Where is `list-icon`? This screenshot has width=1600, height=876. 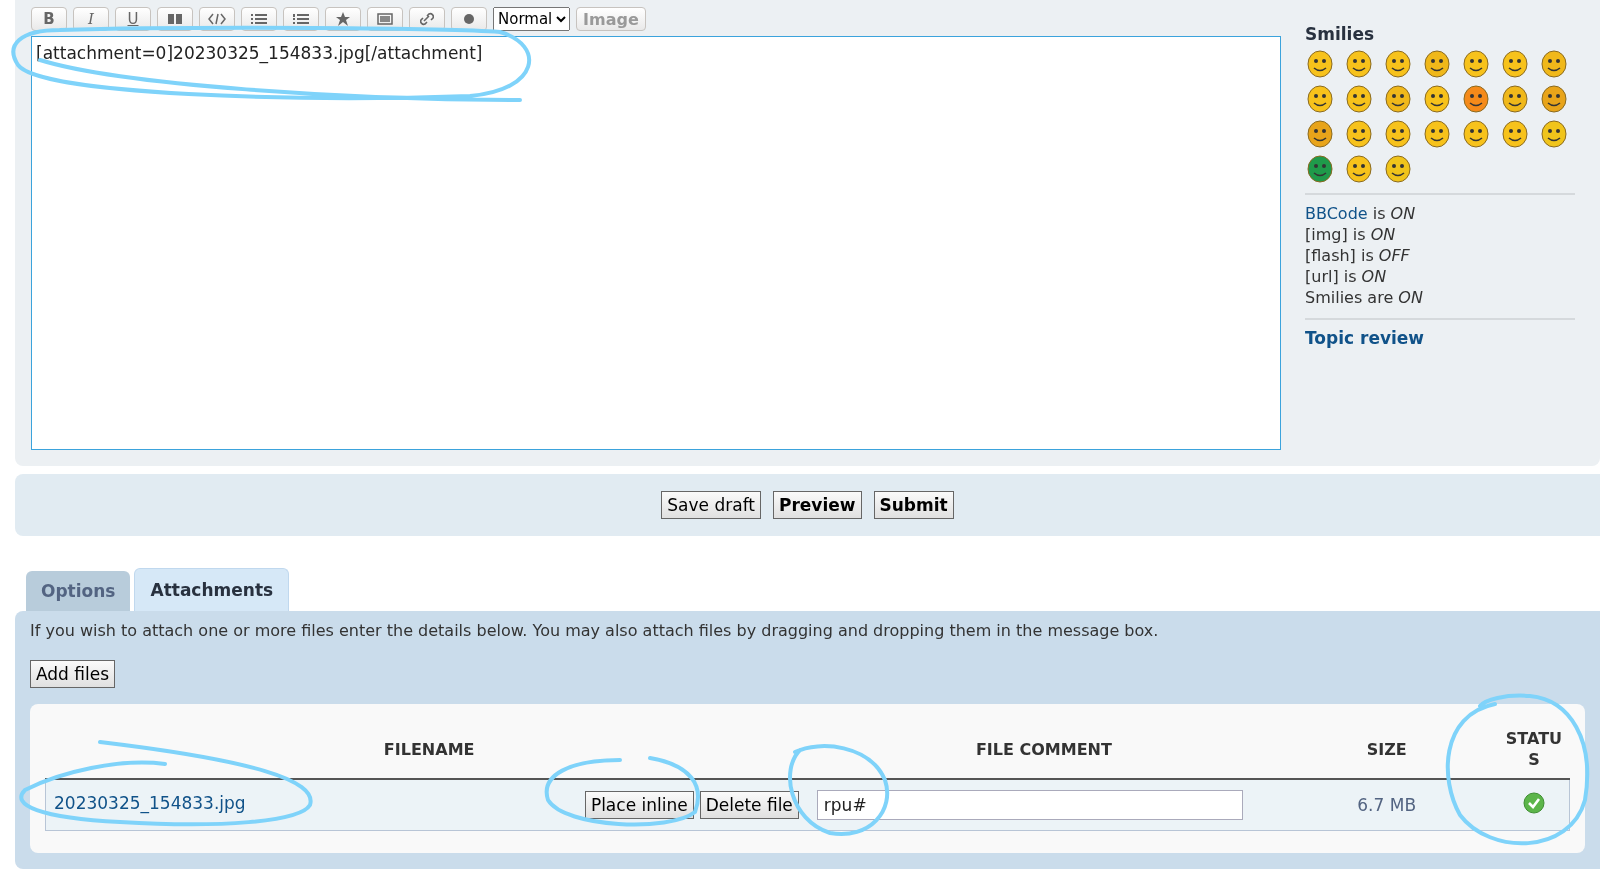
list-icon is located at coordinates (259, 19).